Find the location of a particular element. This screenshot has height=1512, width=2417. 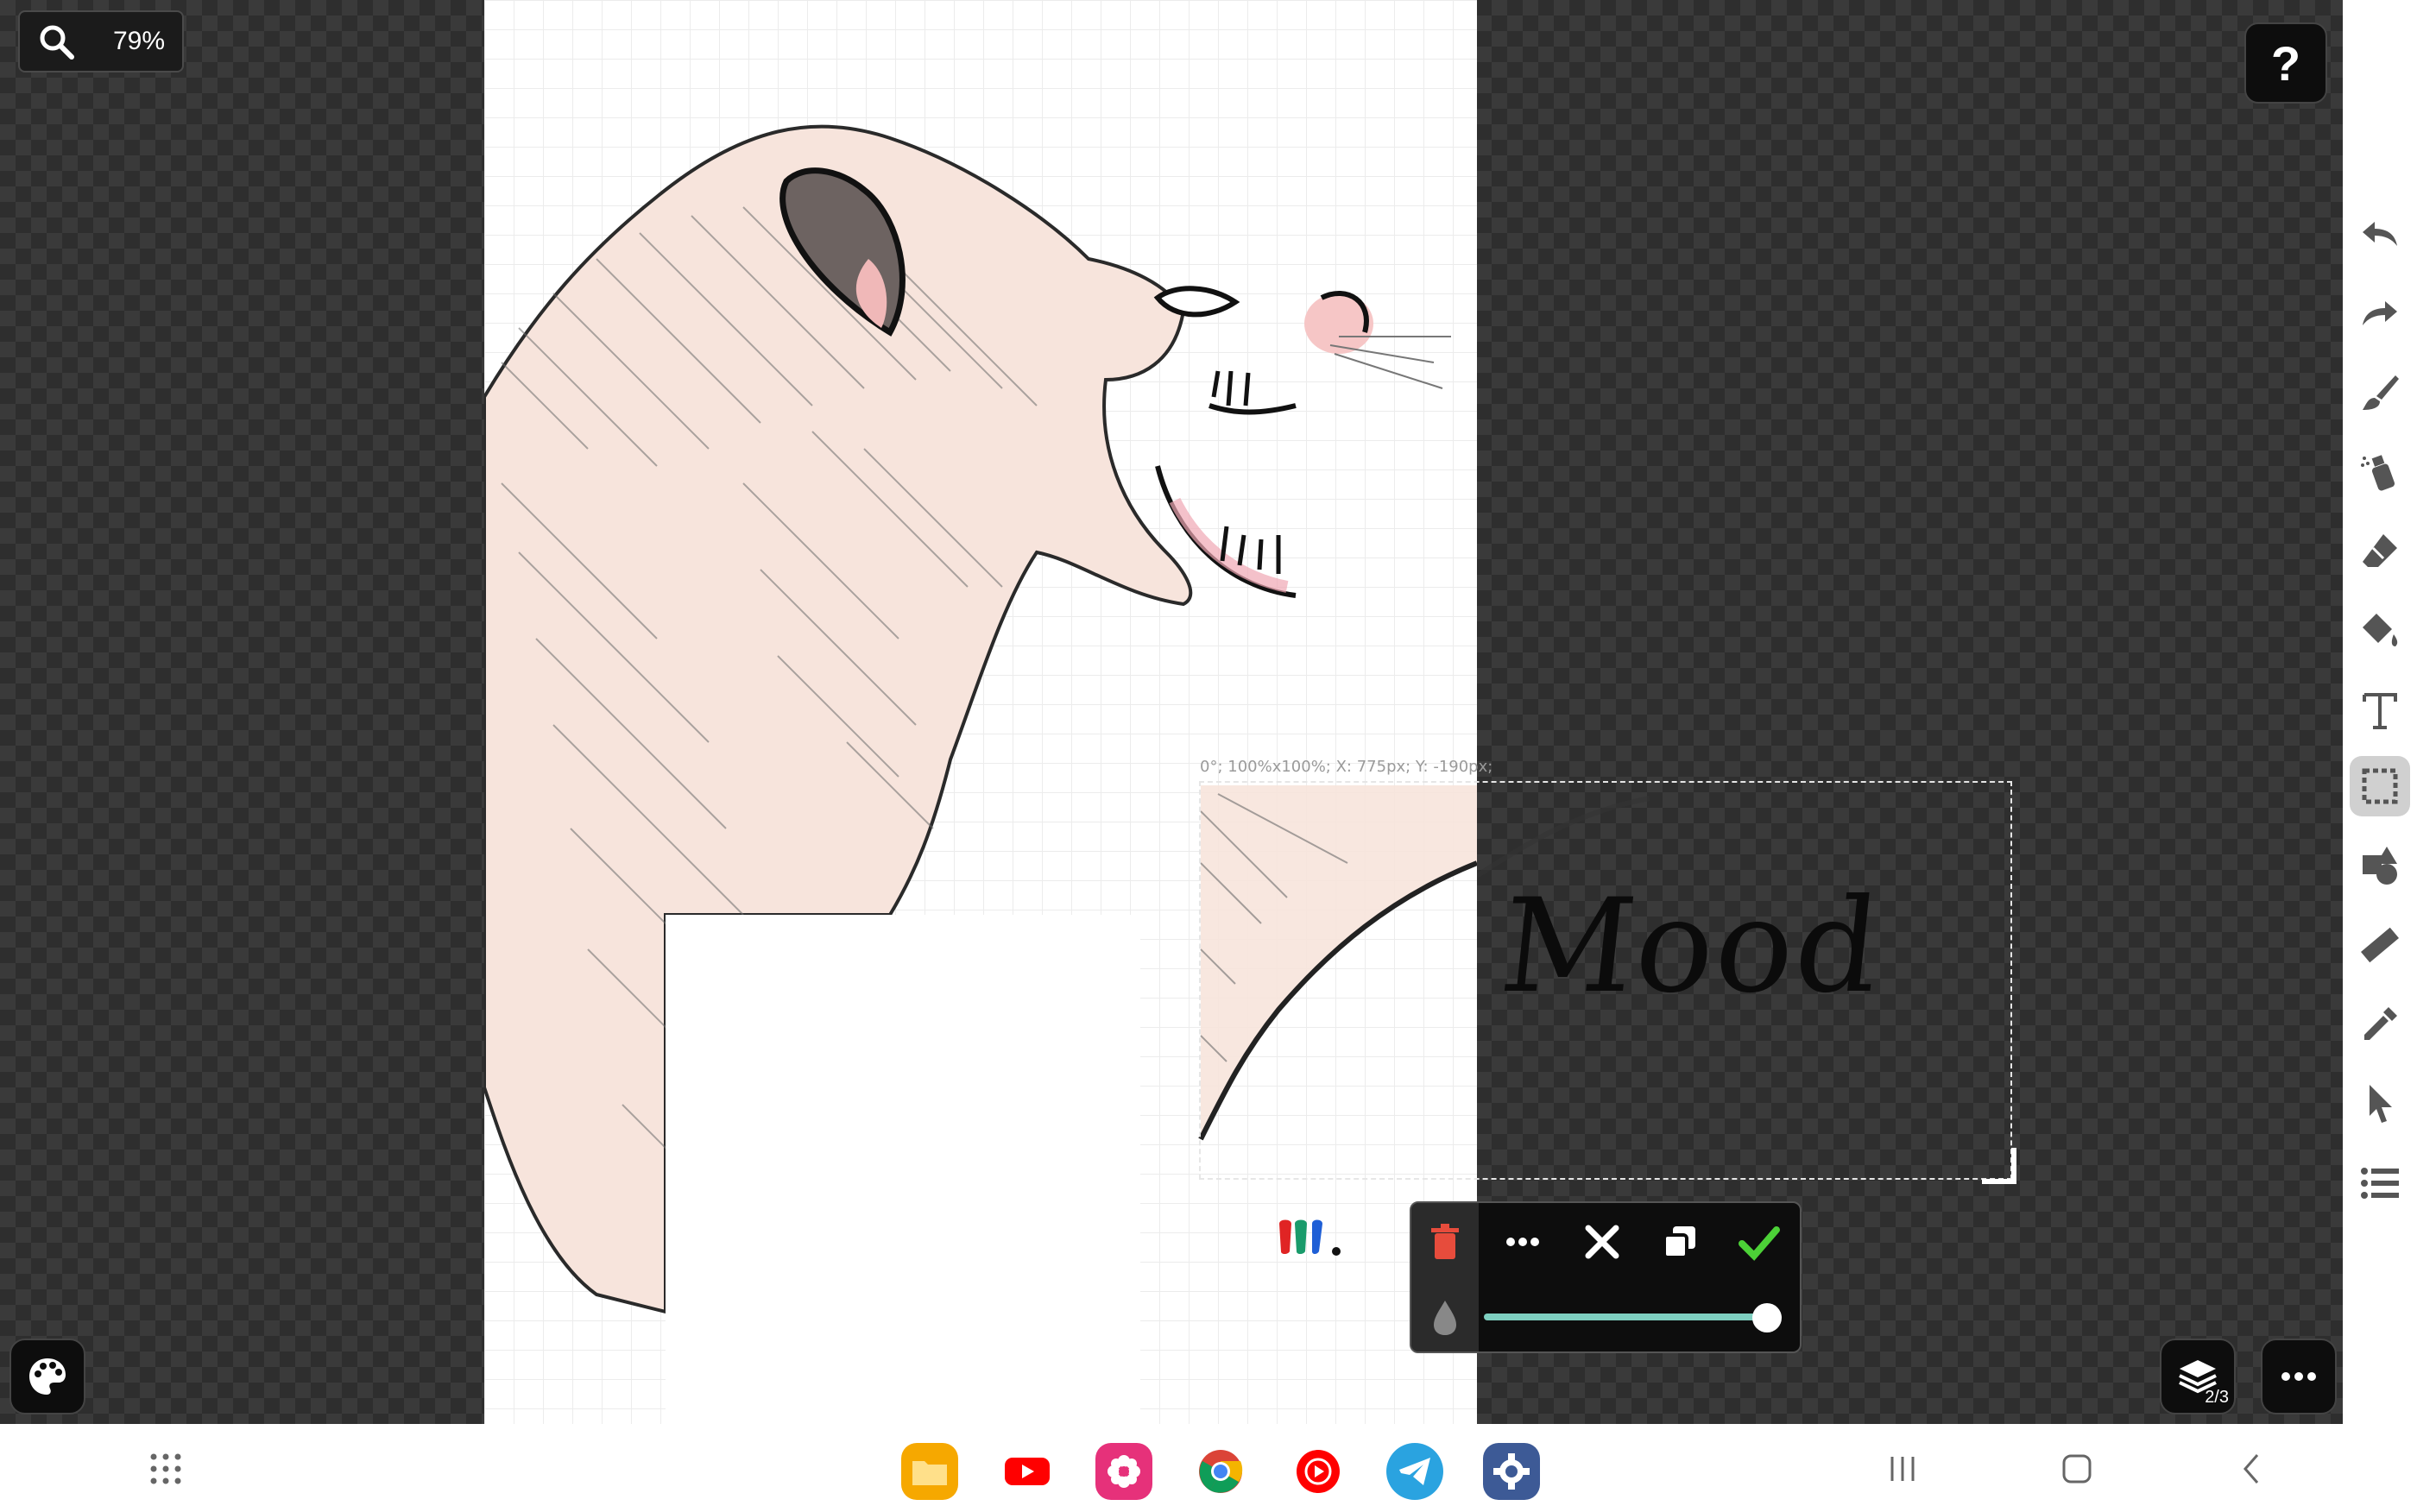

selection-icon is located at coordinates (2380, 786).